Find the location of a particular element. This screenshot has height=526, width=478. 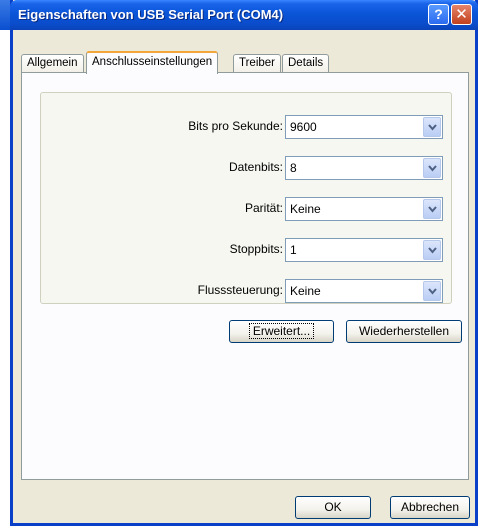

cancel-button-label: Abbrechen is located at coordinates (430, 507).